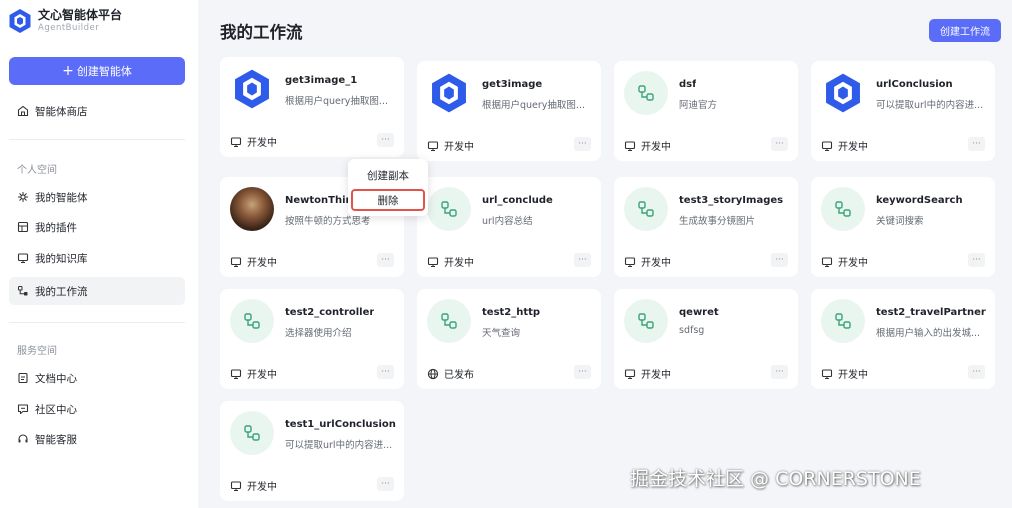 This screenshot has height=508, width=1012. What do you see at coordinates (965, 30) in the screenshot?
I see `create-workflow-button: 创建工作流` at bounding box center [965, 30].